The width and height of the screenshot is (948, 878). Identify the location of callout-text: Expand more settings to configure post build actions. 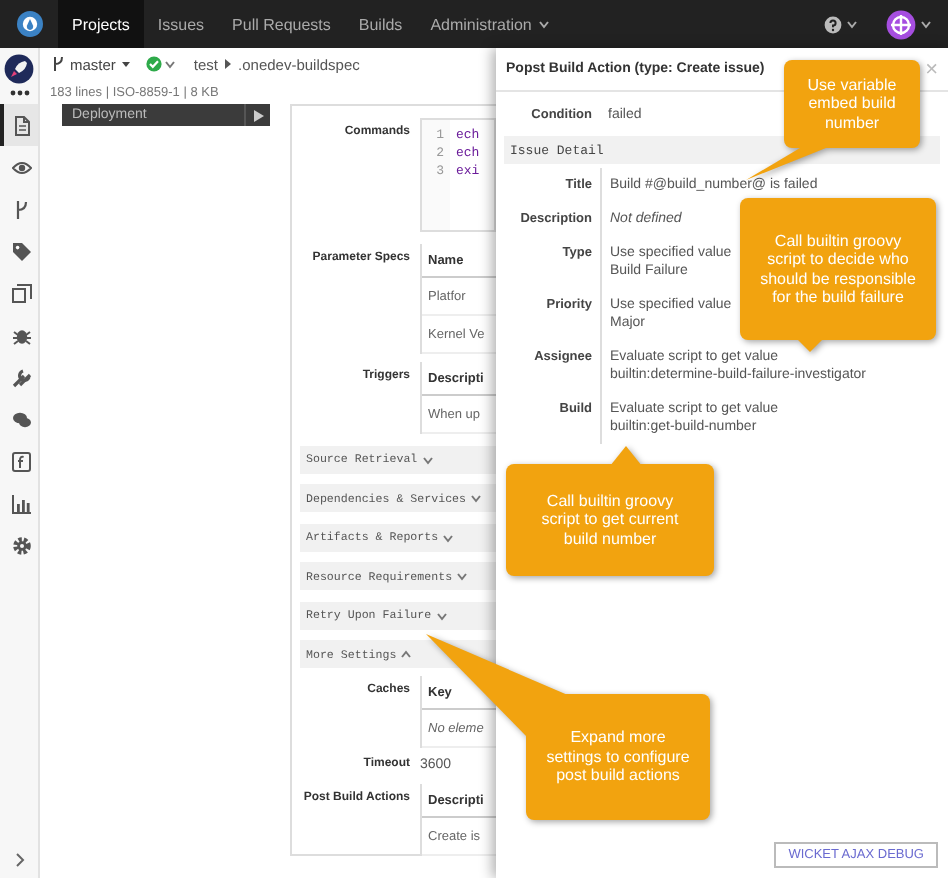
(618, 757).